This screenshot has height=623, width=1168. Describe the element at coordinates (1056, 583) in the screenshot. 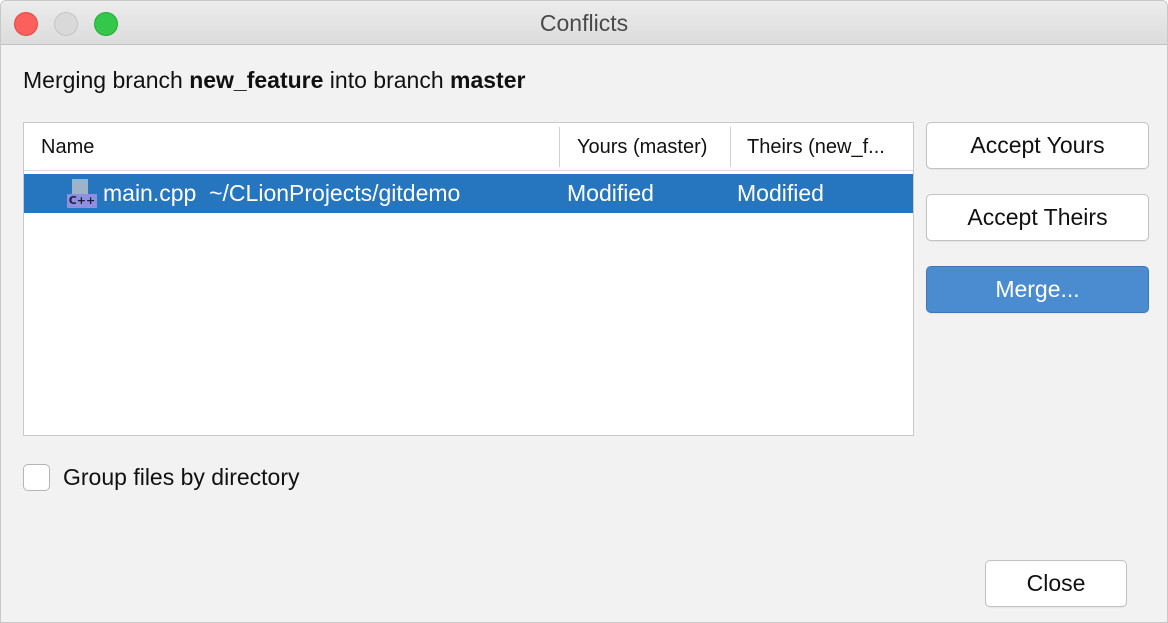

I see `close-button: Close` at that location.